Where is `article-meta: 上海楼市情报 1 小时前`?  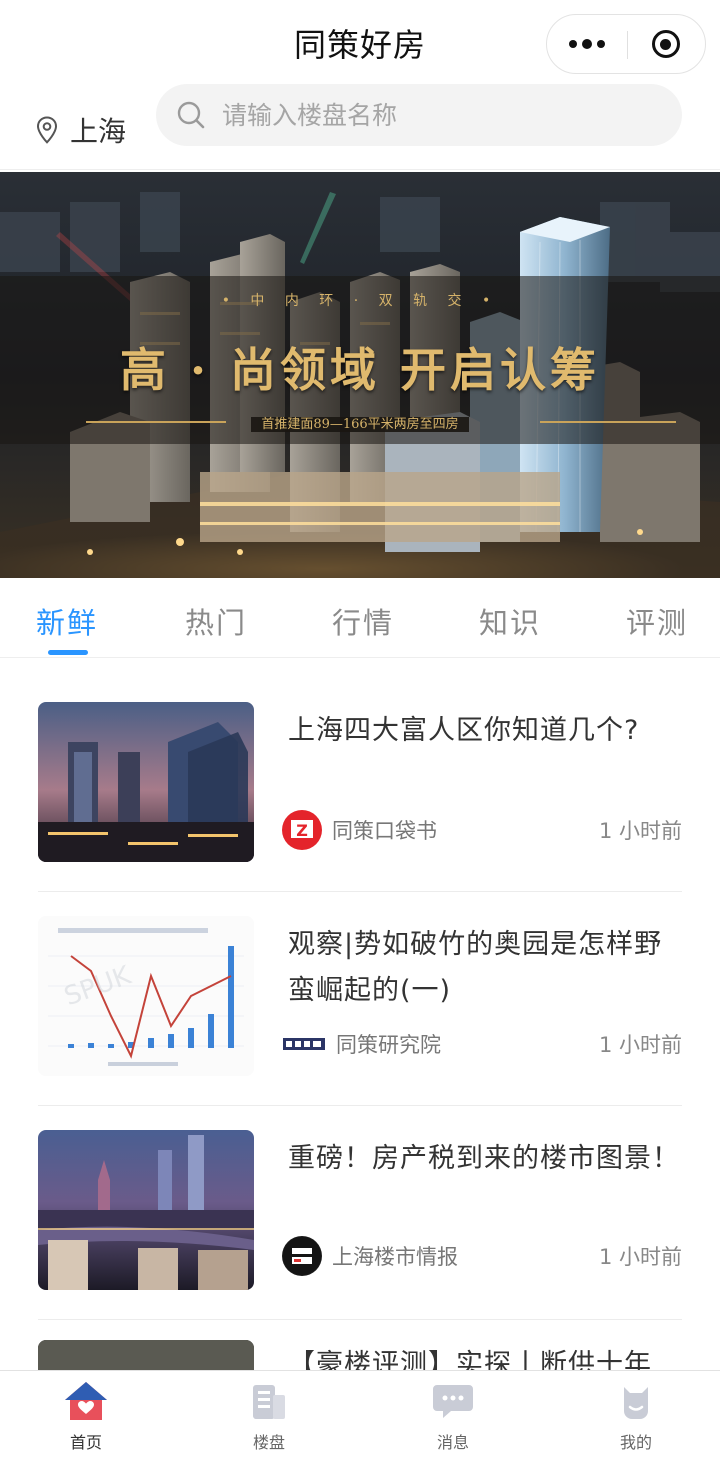
article-meta: 上海楼市情报 1 小时前 is located at coordinates (482, 1256).